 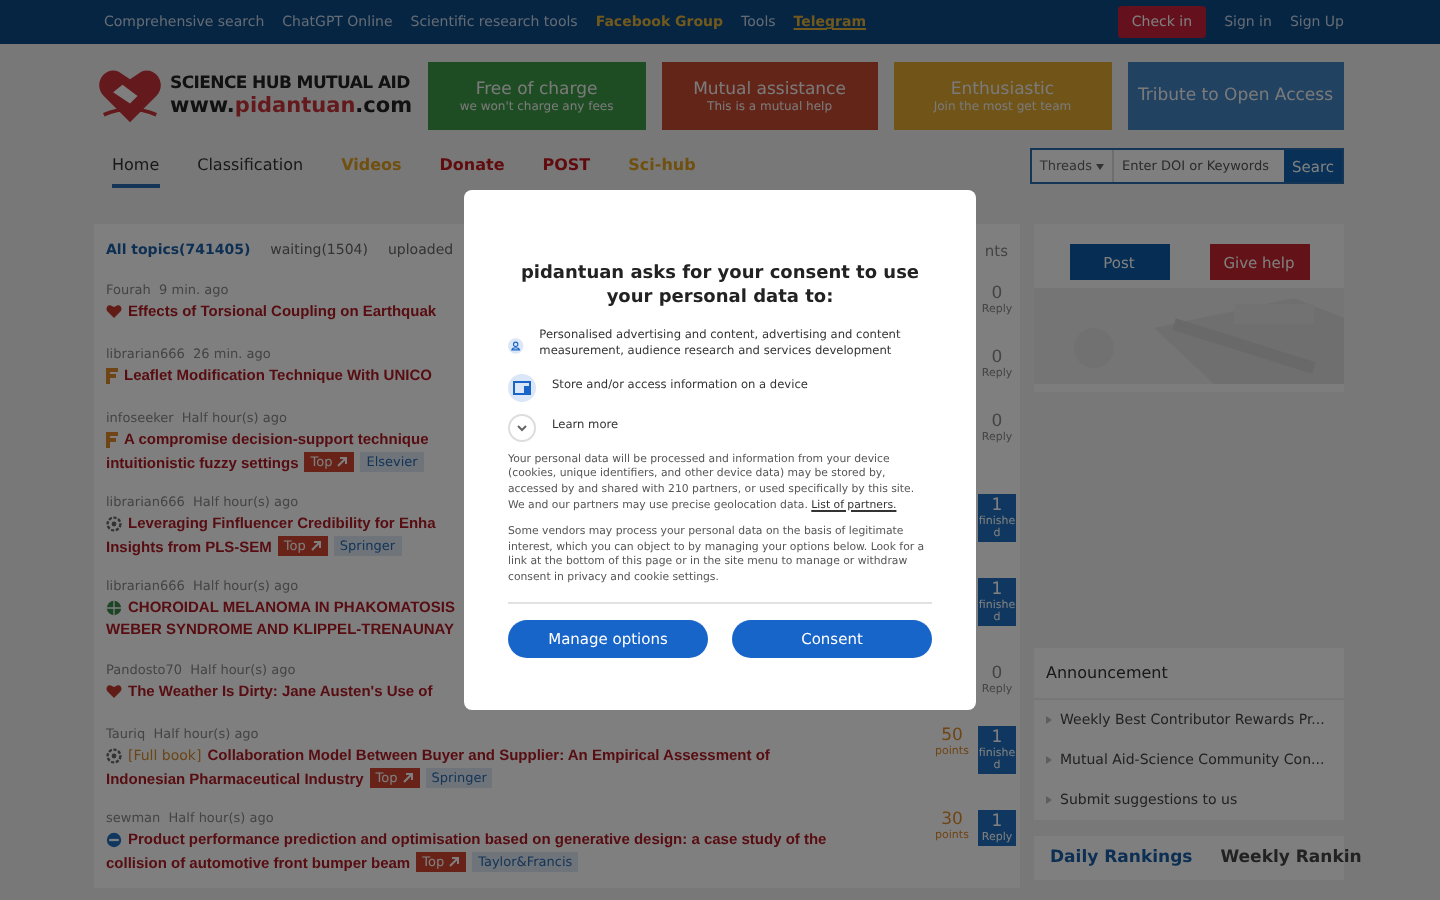 I want to click on rankings-tab: Daily Rankings, so click(x=1121, y=858).